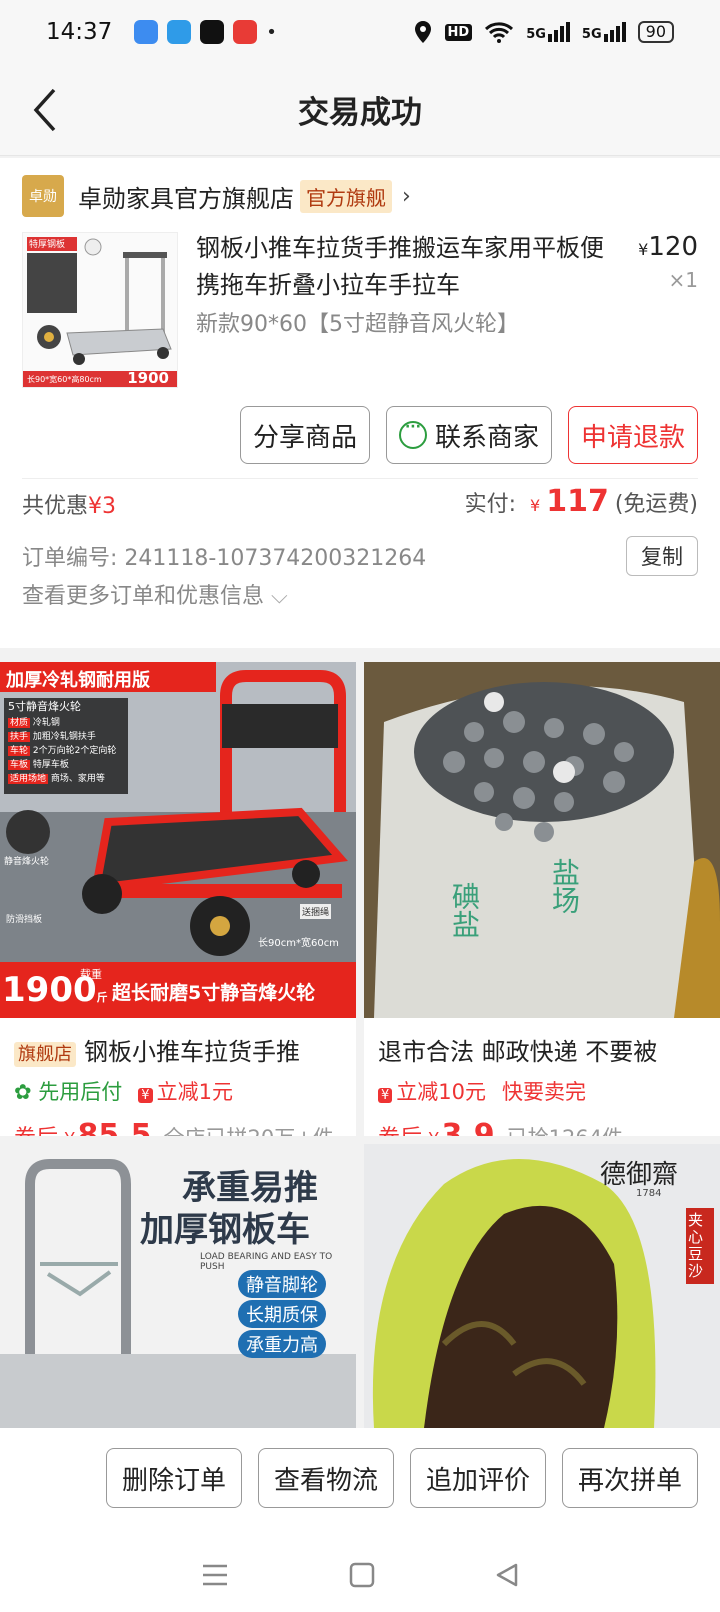 This screenshot has height=1612, width=720. Describe the element at coordinates (304, 435) in the screenshot. I see `share-product-button: 分享商品` at that location.